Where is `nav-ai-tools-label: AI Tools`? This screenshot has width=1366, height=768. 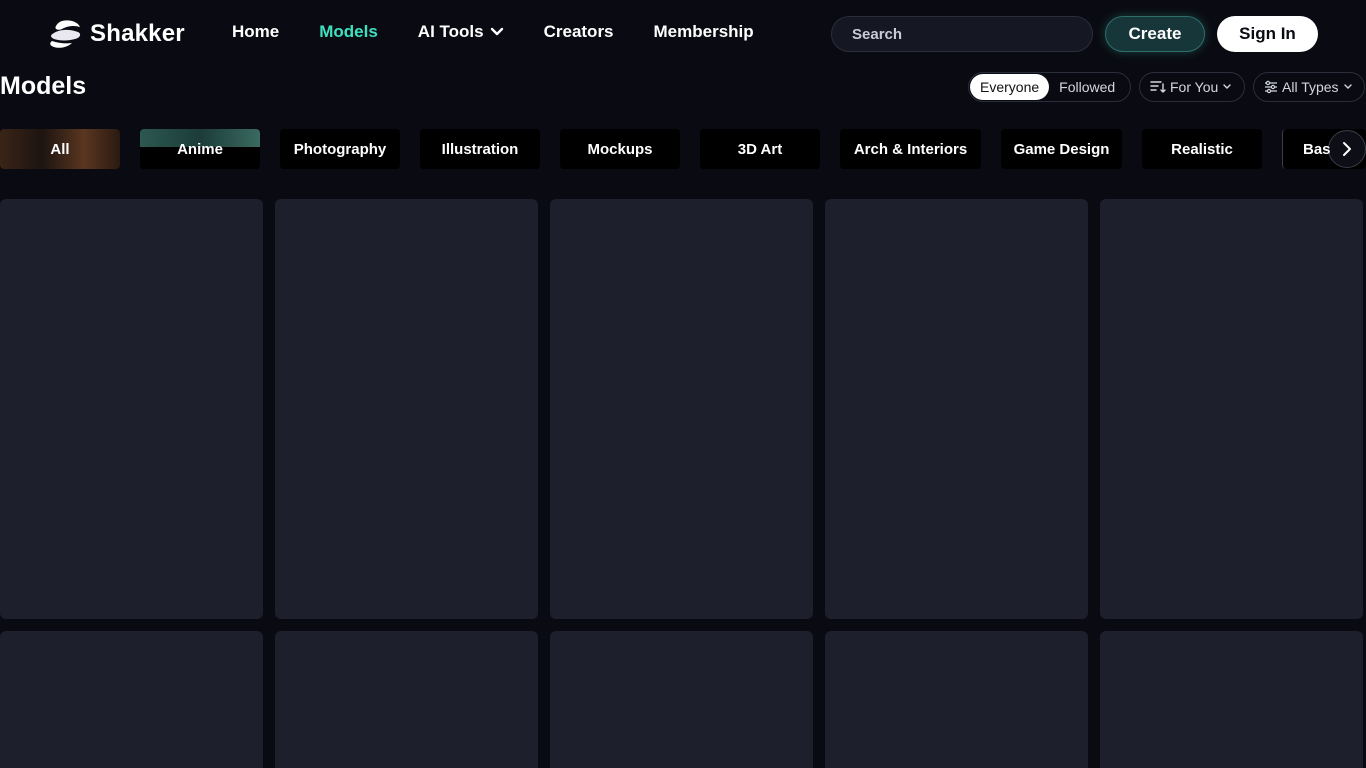
nav-ai-tools-label: AI Tools is located at coordinates (450, 31).